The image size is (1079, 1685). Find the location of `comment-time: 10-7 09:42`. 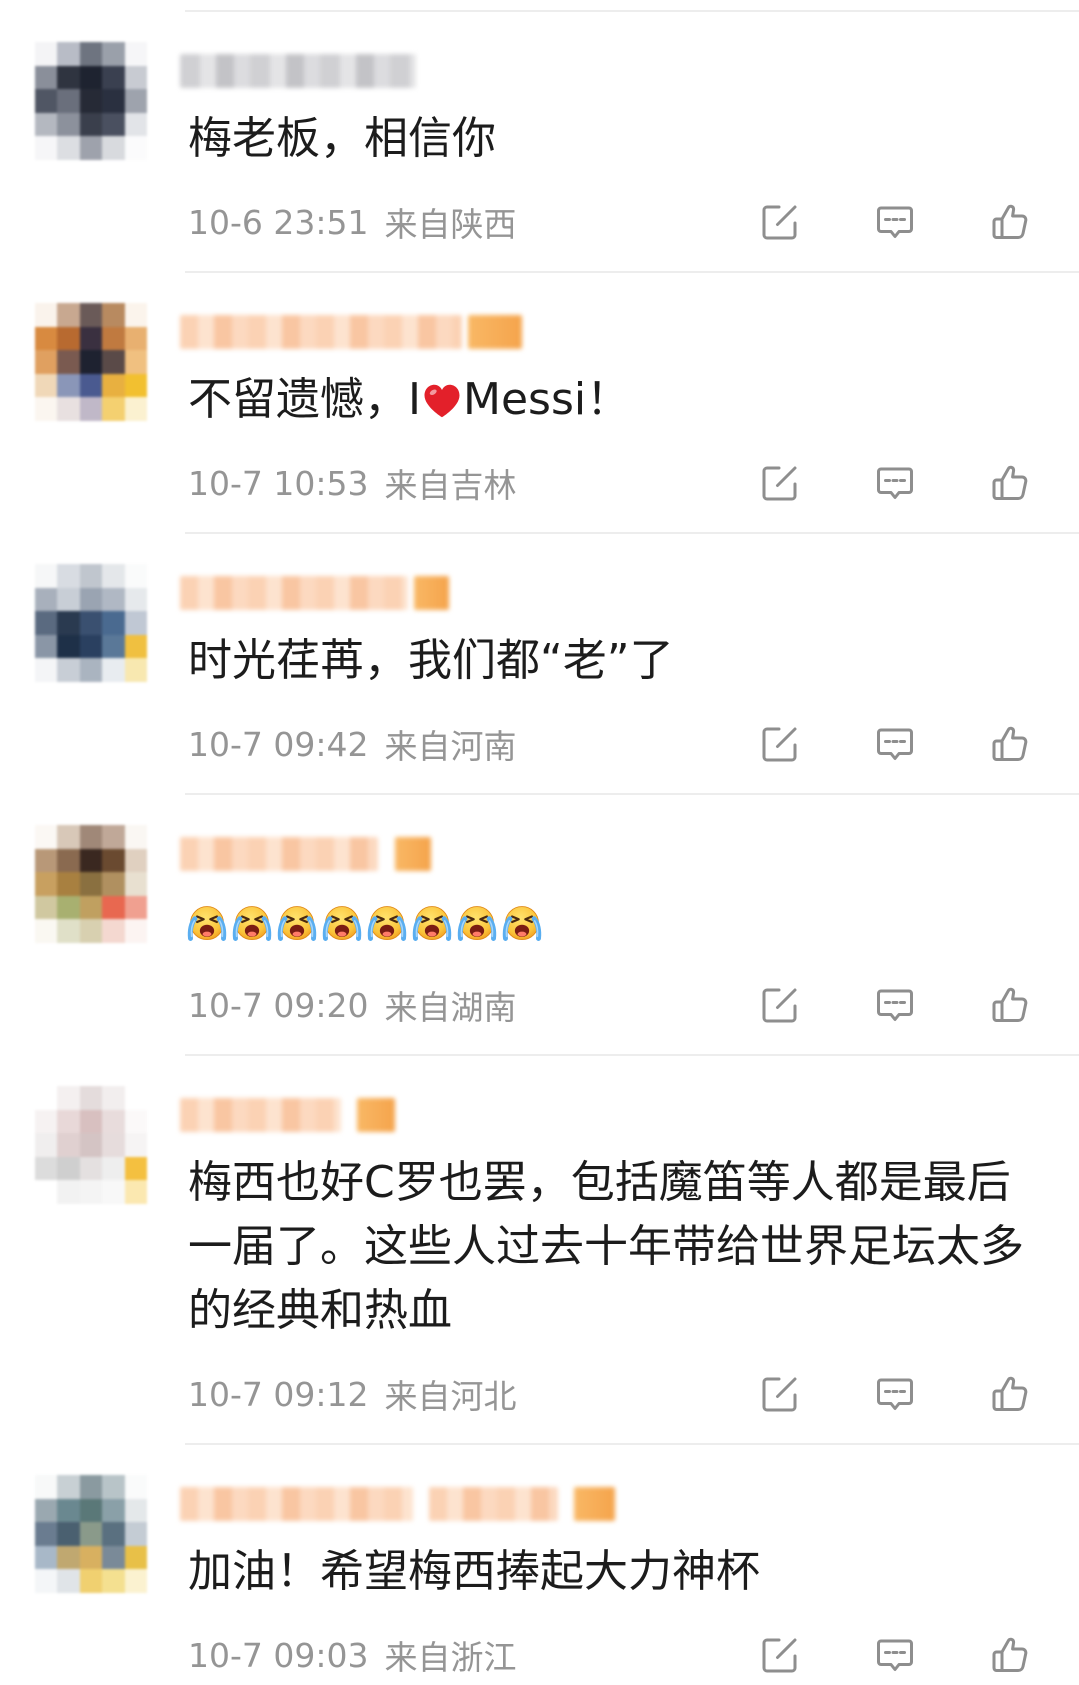

comment-time: 10-7 09:42 is located at coordinates (278, 744).